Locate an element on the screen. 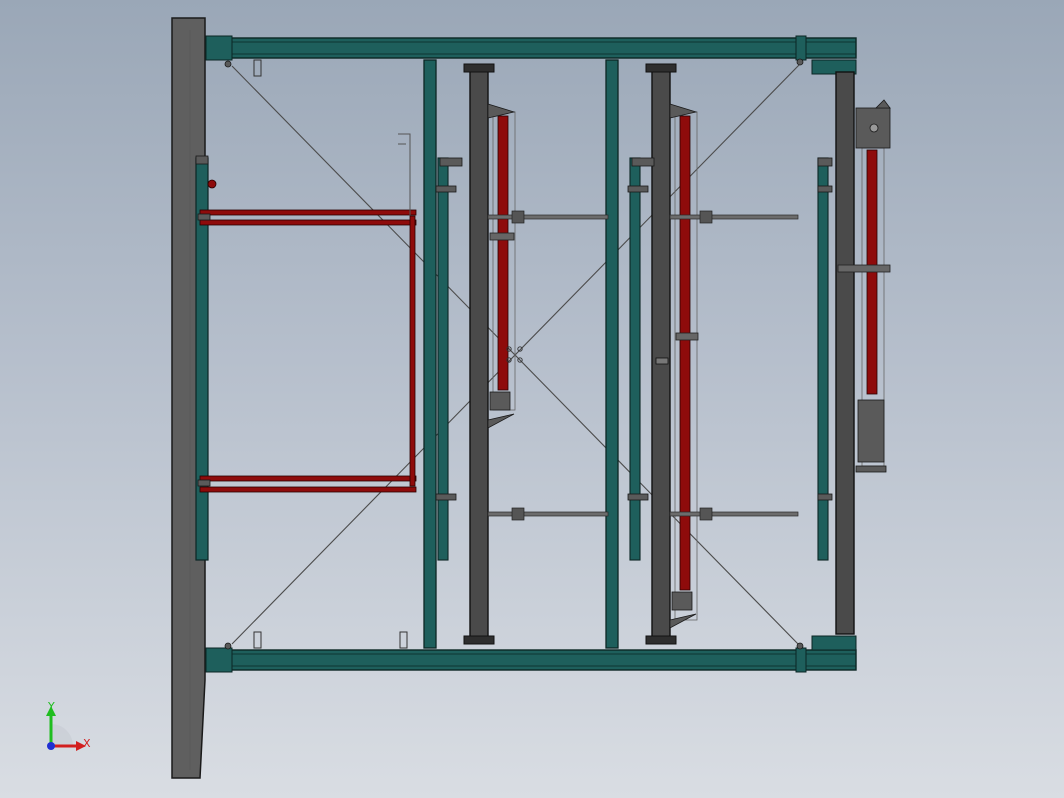 The height and width of the screenshot is (798, 1064). push-rods is located at coordinates (643, 365).